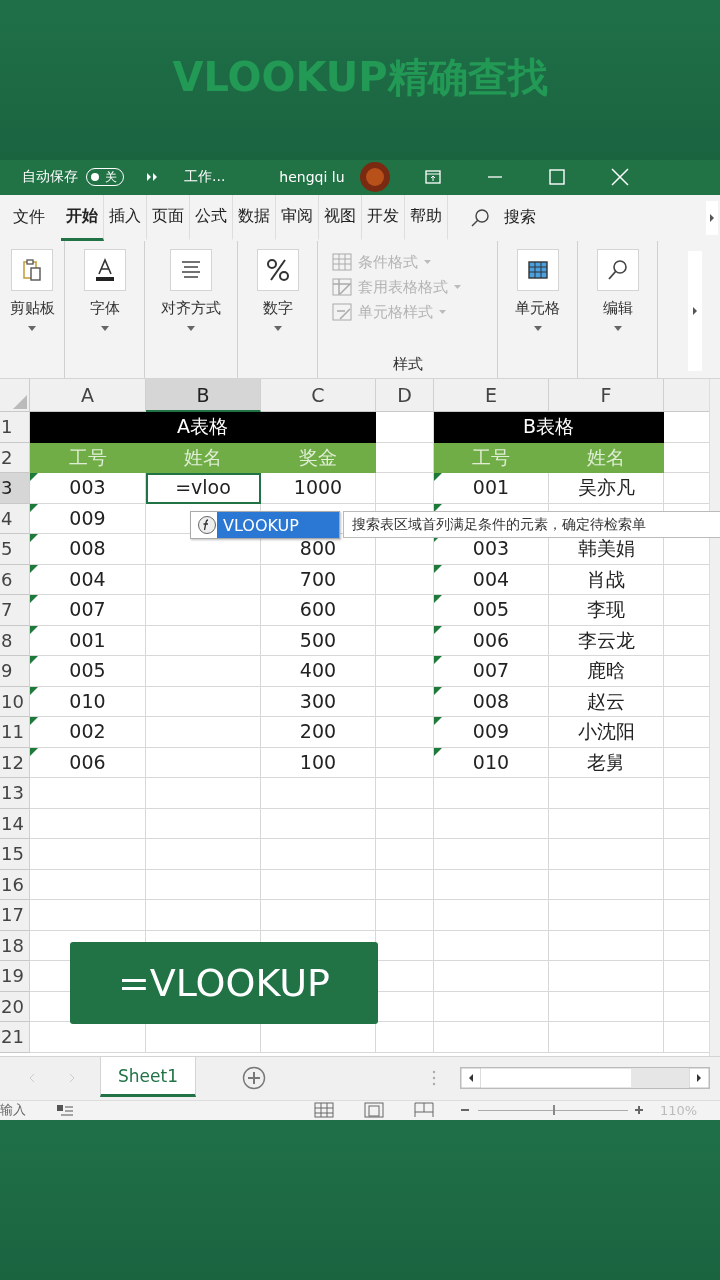 The height and width of the screenshot is (1280, 720). What do you see at coordinates (15, 763) in the screenshot?
I see `row-header: 12` at bounding box center [15, 763].